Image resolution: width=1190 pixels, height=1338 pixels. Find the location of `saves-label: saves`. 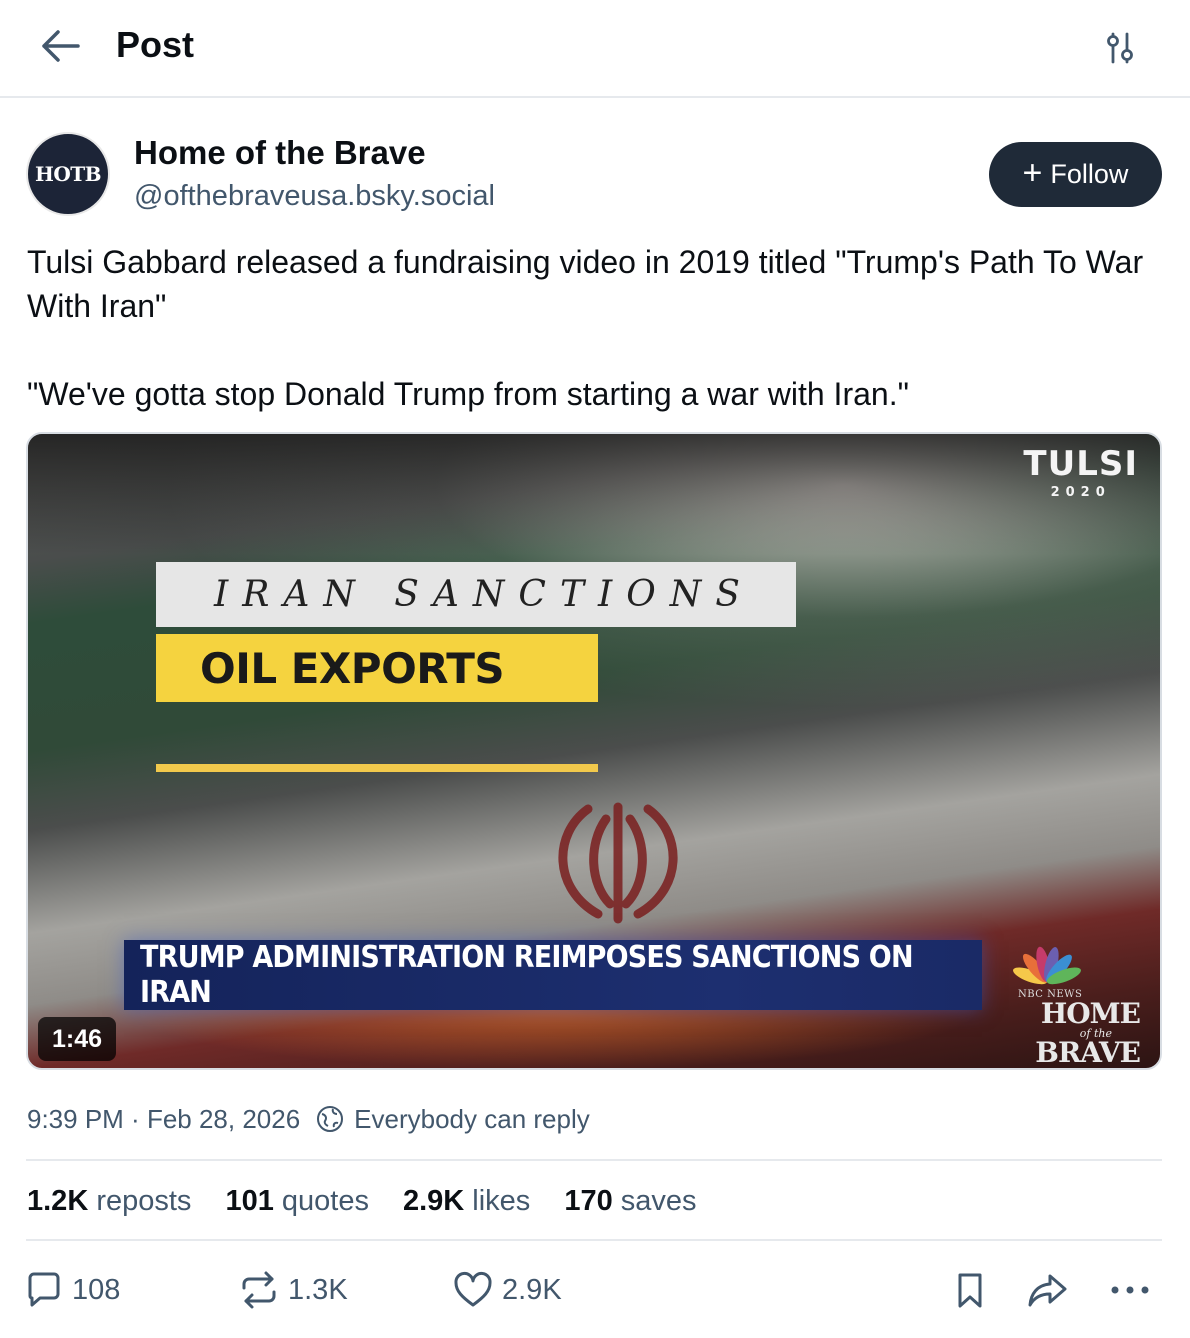

saves-label: saves is located at coordinates (658, 1200).